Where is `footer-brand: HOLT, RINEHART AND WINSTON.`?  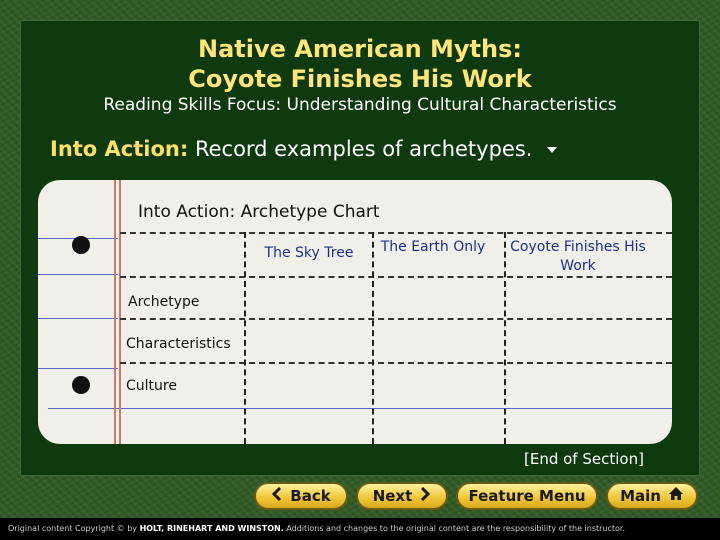 footer-brand: HOLT, RINEHART AND WINSTON. is located at coordinates (211, 528).